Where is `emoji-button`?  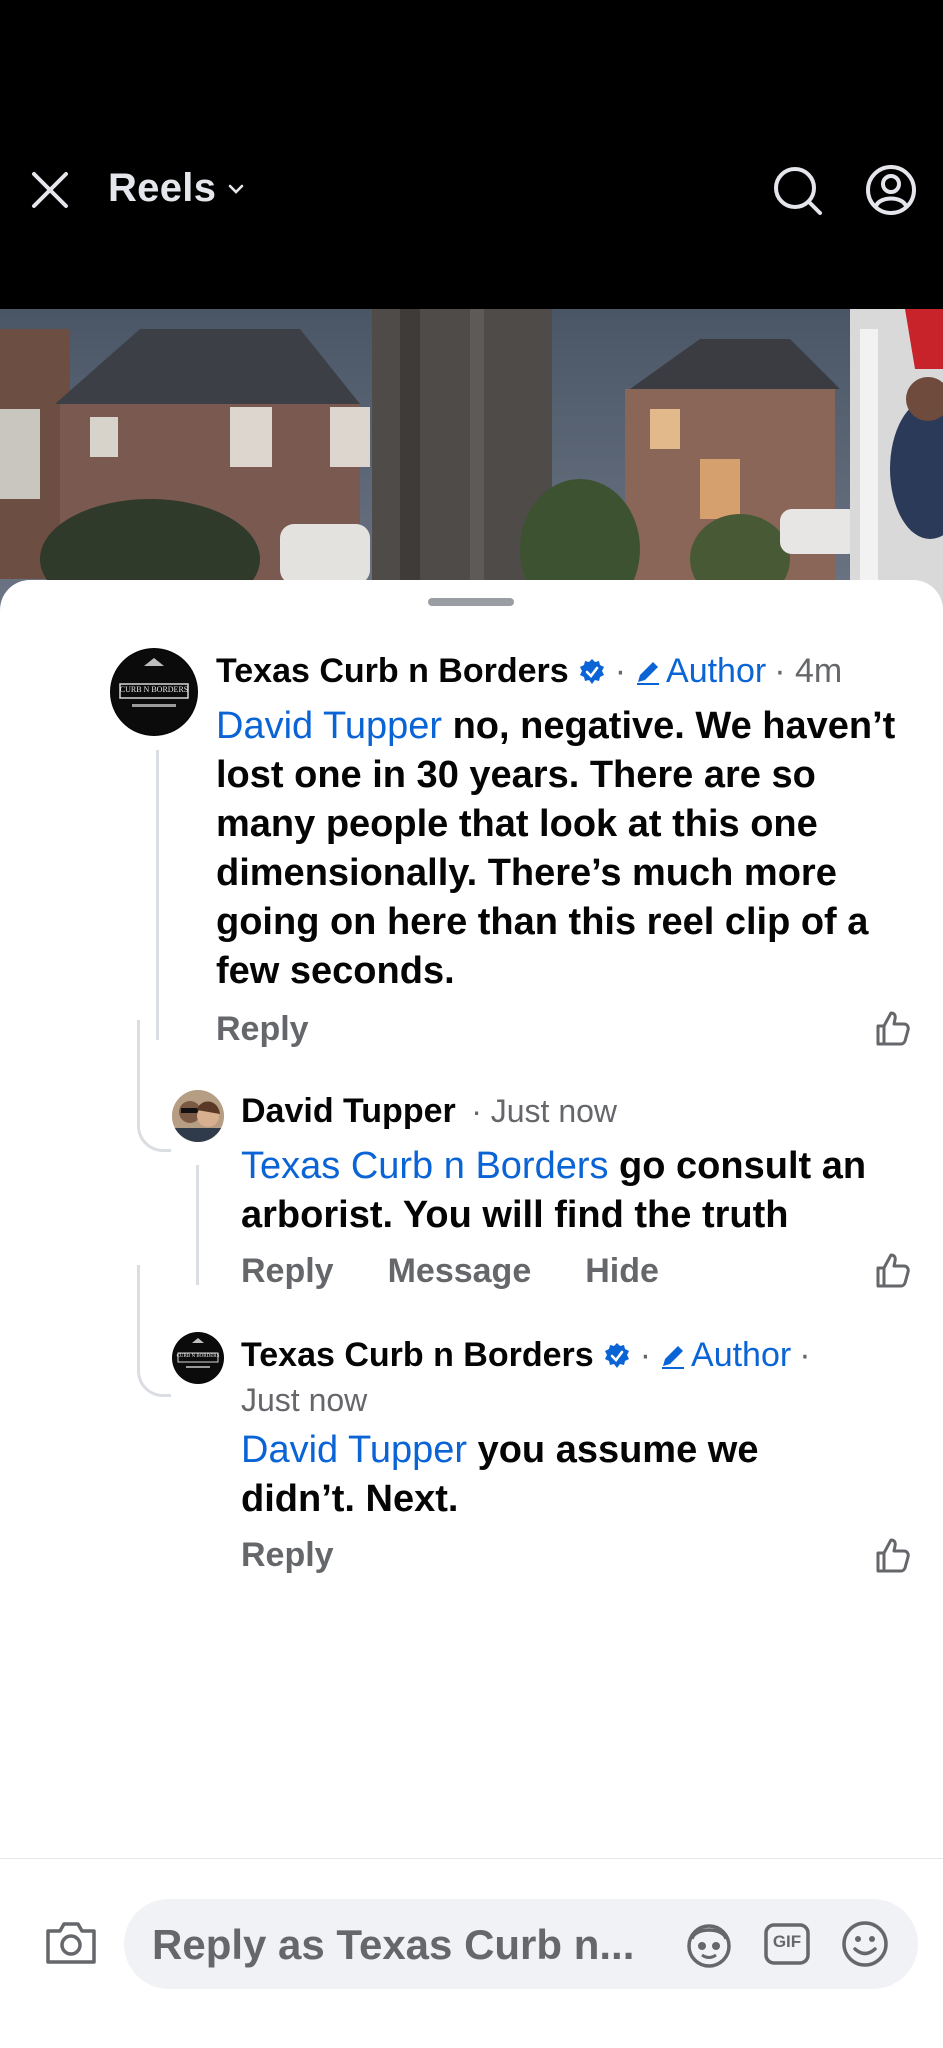
emoji-button is located at coordinates (865, 1944).